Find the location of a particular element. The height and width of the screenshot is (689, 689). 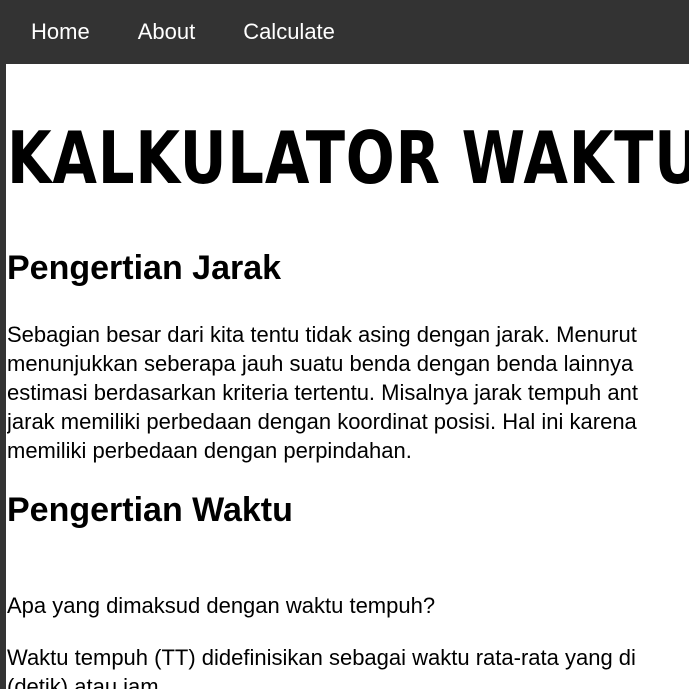

left-sidebar-edge is located at coordinates (3, 344).